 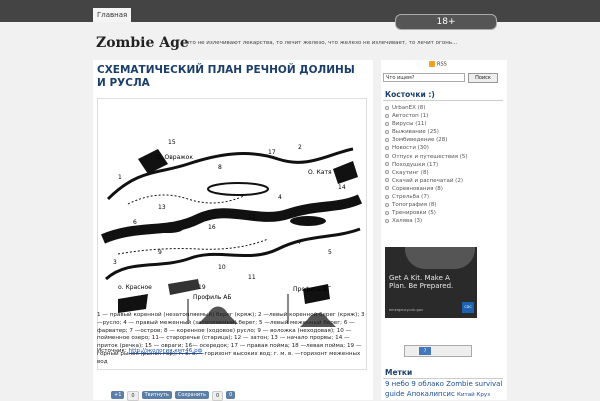 I want to click on category-label: Походушки (17), so click(x=415, y=164).